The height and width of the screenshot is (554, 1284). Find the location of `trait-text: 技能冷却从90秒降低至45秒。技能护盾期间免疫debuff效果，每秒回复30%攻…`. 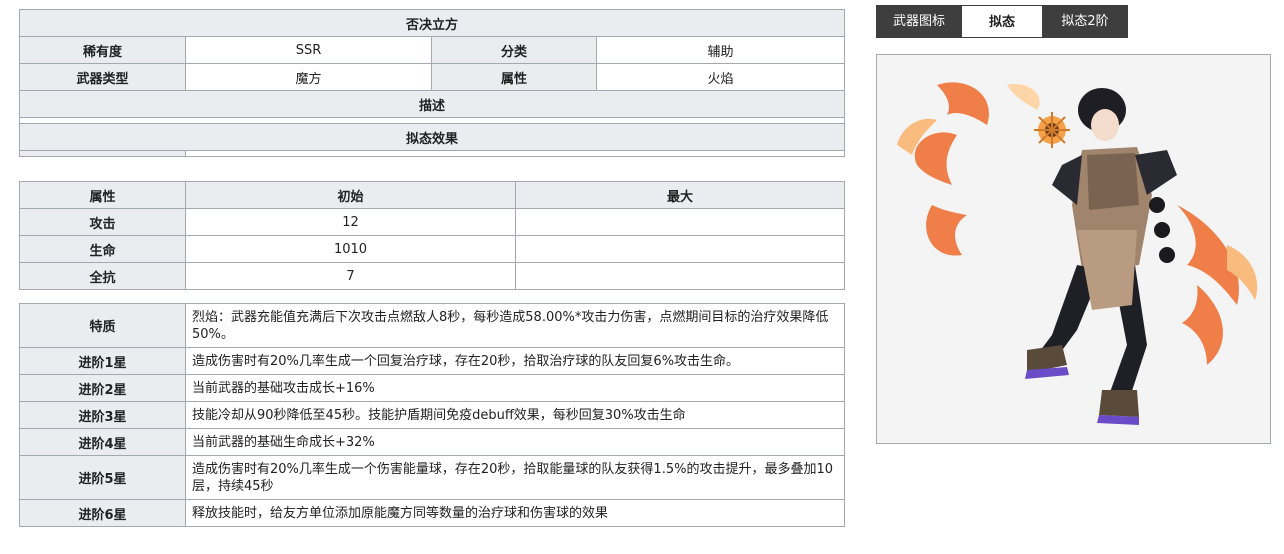

trait-text: 技能冷却从90秒降低至45秒。技能护盾期间免疫debuff效果，每秒回复30%攻… is located at coordinates (515, 415).